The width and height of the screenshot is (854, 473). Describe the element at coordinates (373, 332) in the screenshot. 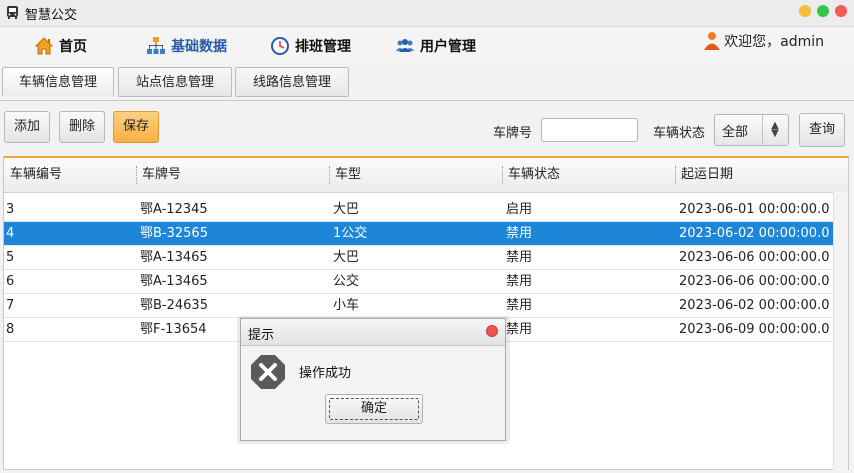

I see `dialog-title-bar: 提示` at that location.